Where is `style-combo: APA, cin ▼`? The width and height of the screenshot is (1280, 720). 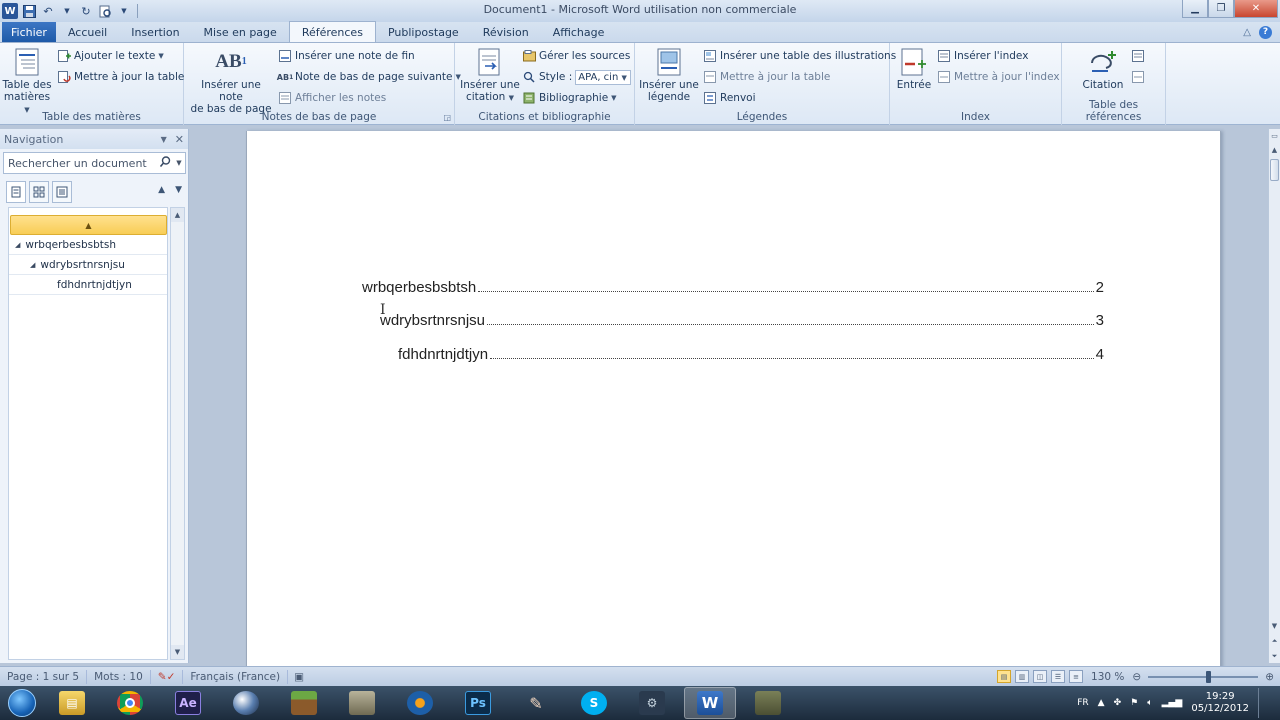
style-combo: APA, cin ▼ is located at coordinates (603, 77).